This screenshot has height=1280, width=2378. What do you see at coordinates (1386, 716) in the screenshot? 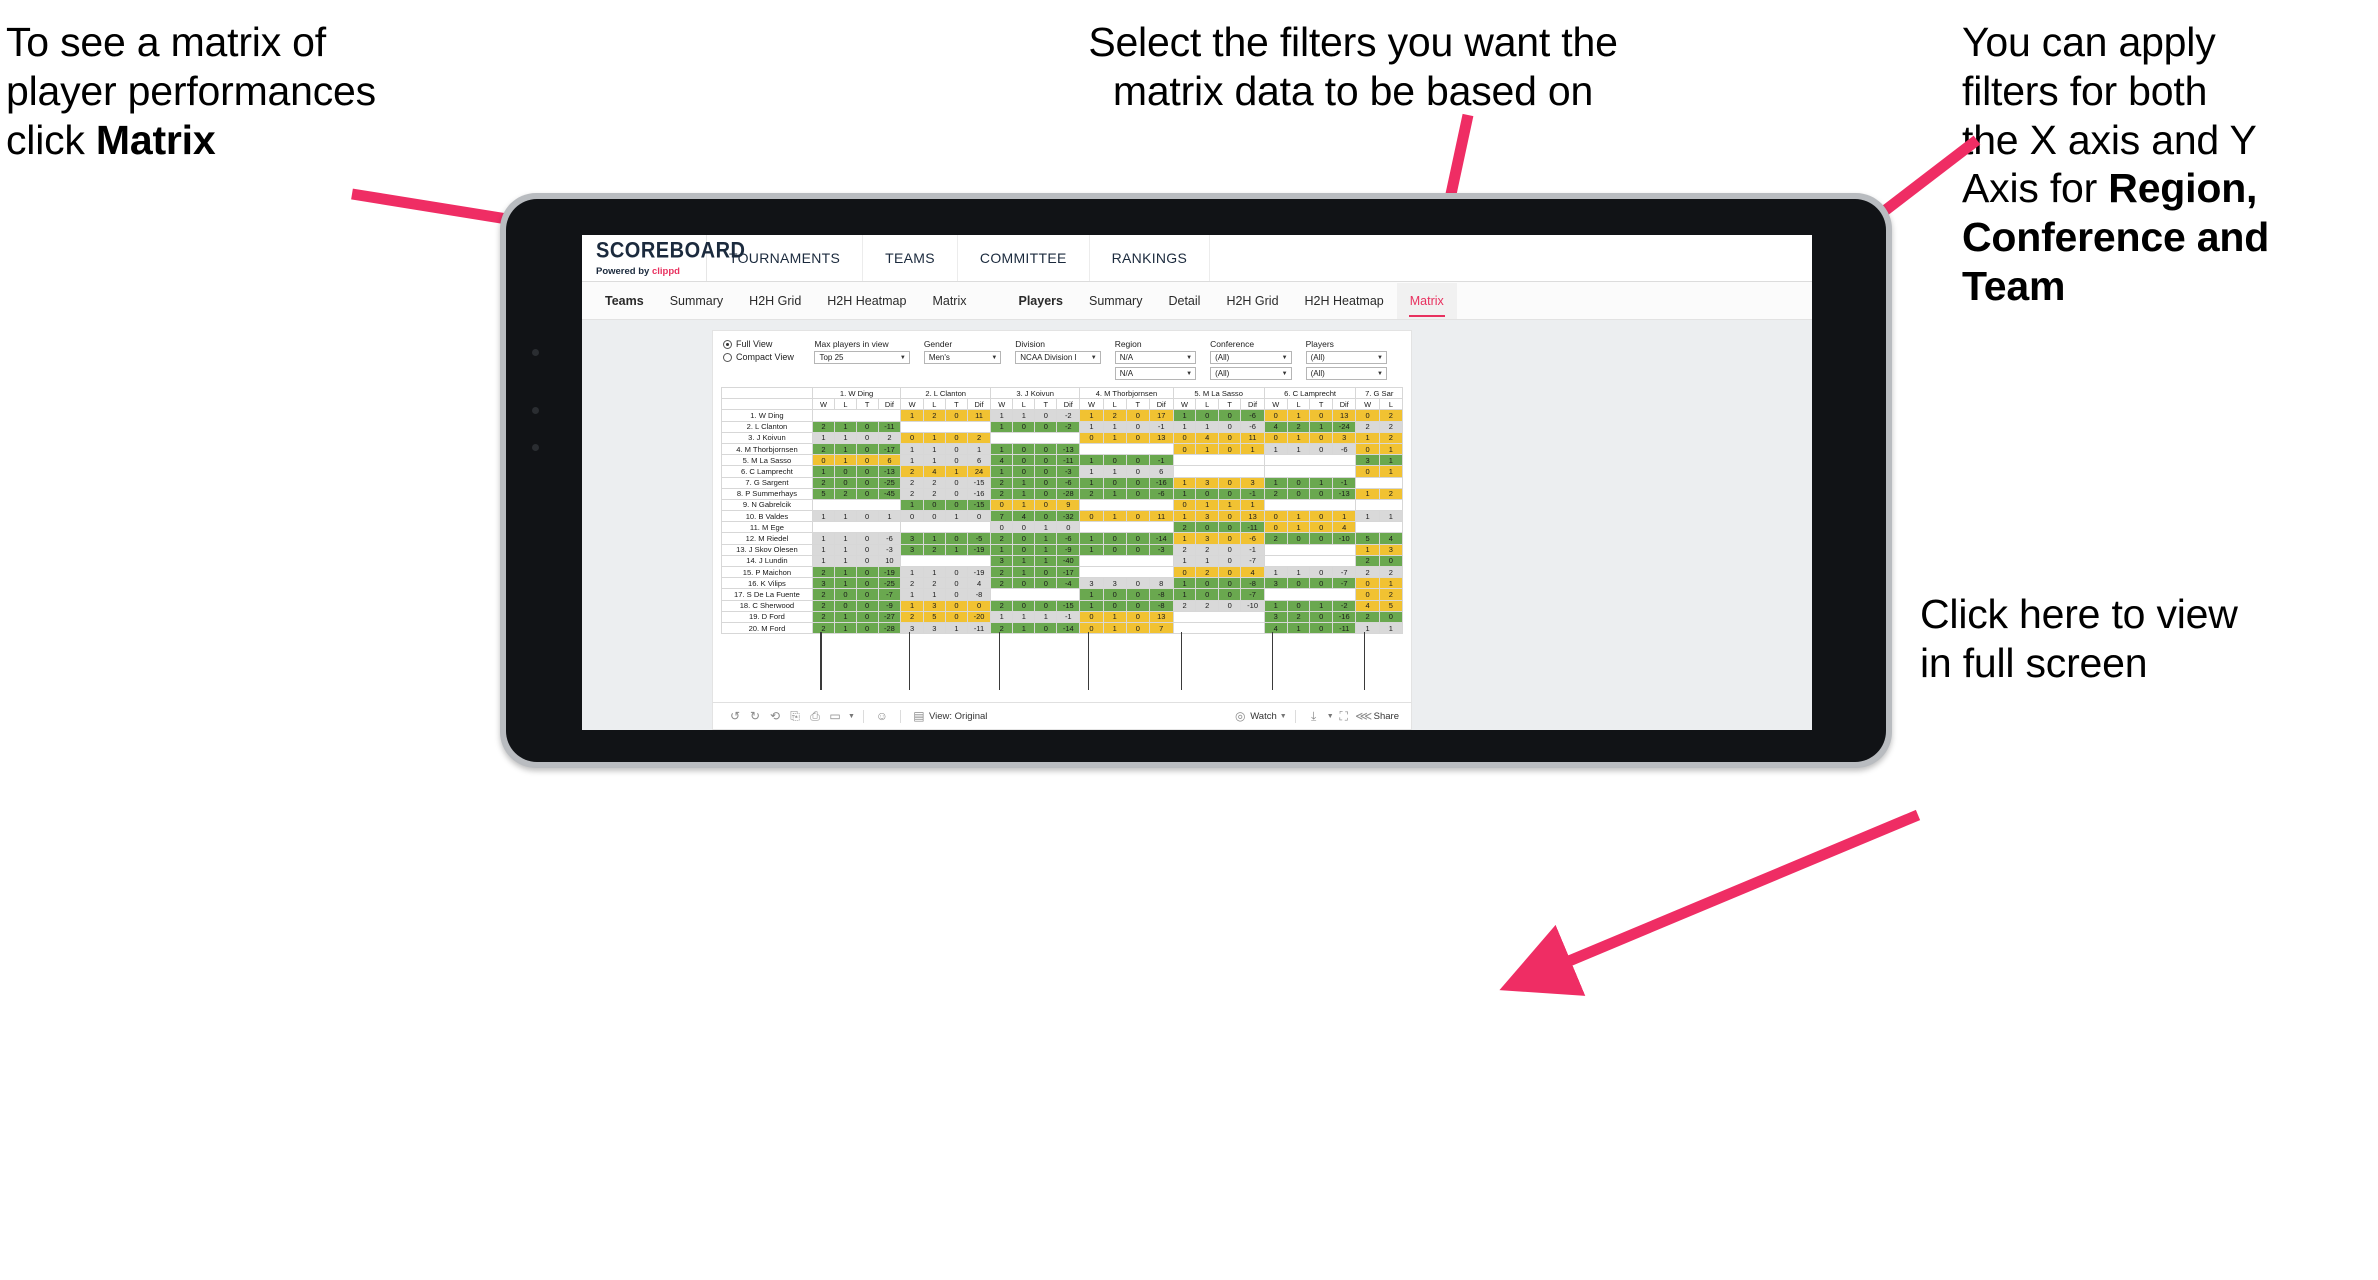
I see `share-label: Share` at bounding box center [1386, 716].